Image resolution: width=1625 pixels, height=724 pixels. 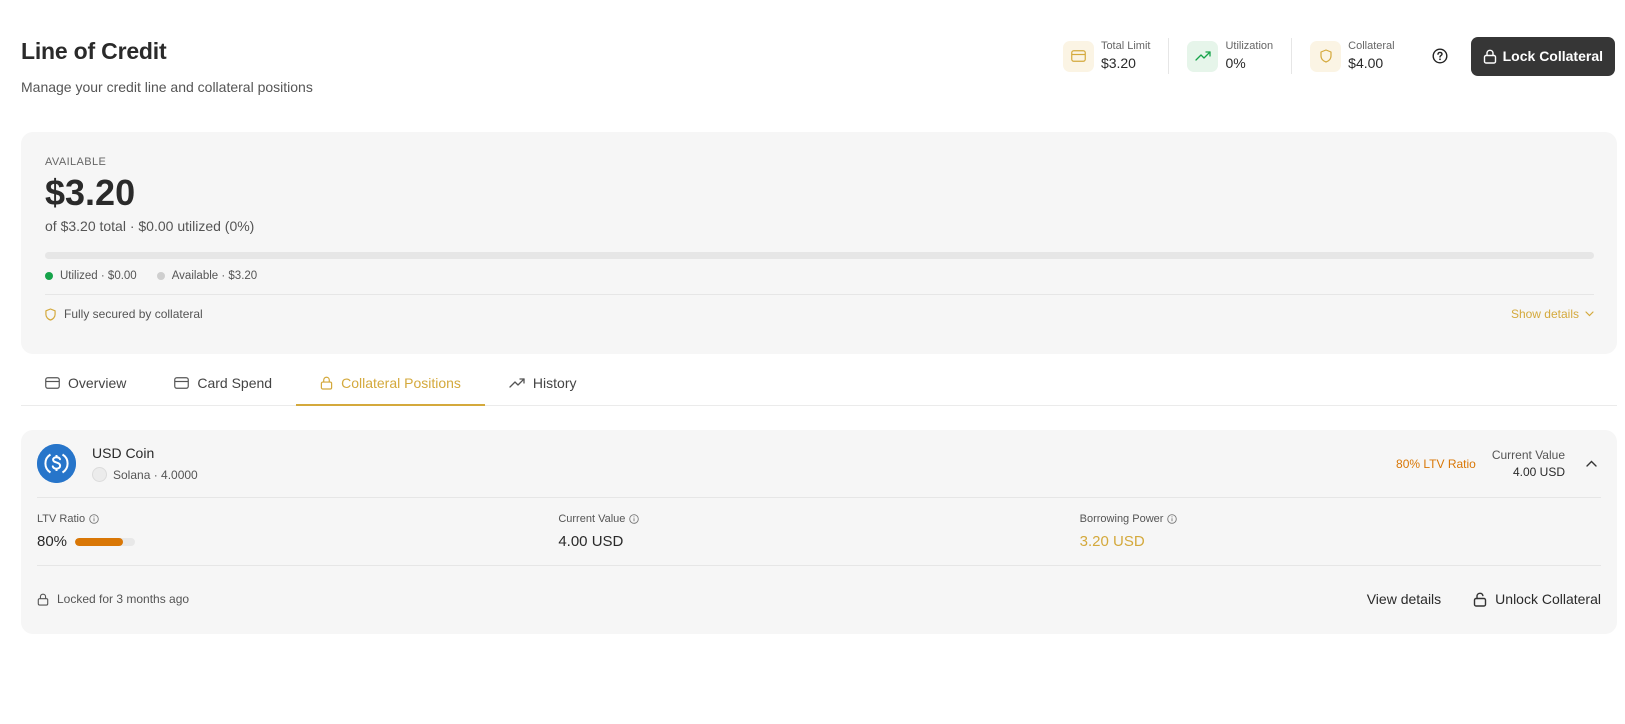 I want to click on unlock-collateral-button: Unlock Collateral, so click(x=1537, y=599).